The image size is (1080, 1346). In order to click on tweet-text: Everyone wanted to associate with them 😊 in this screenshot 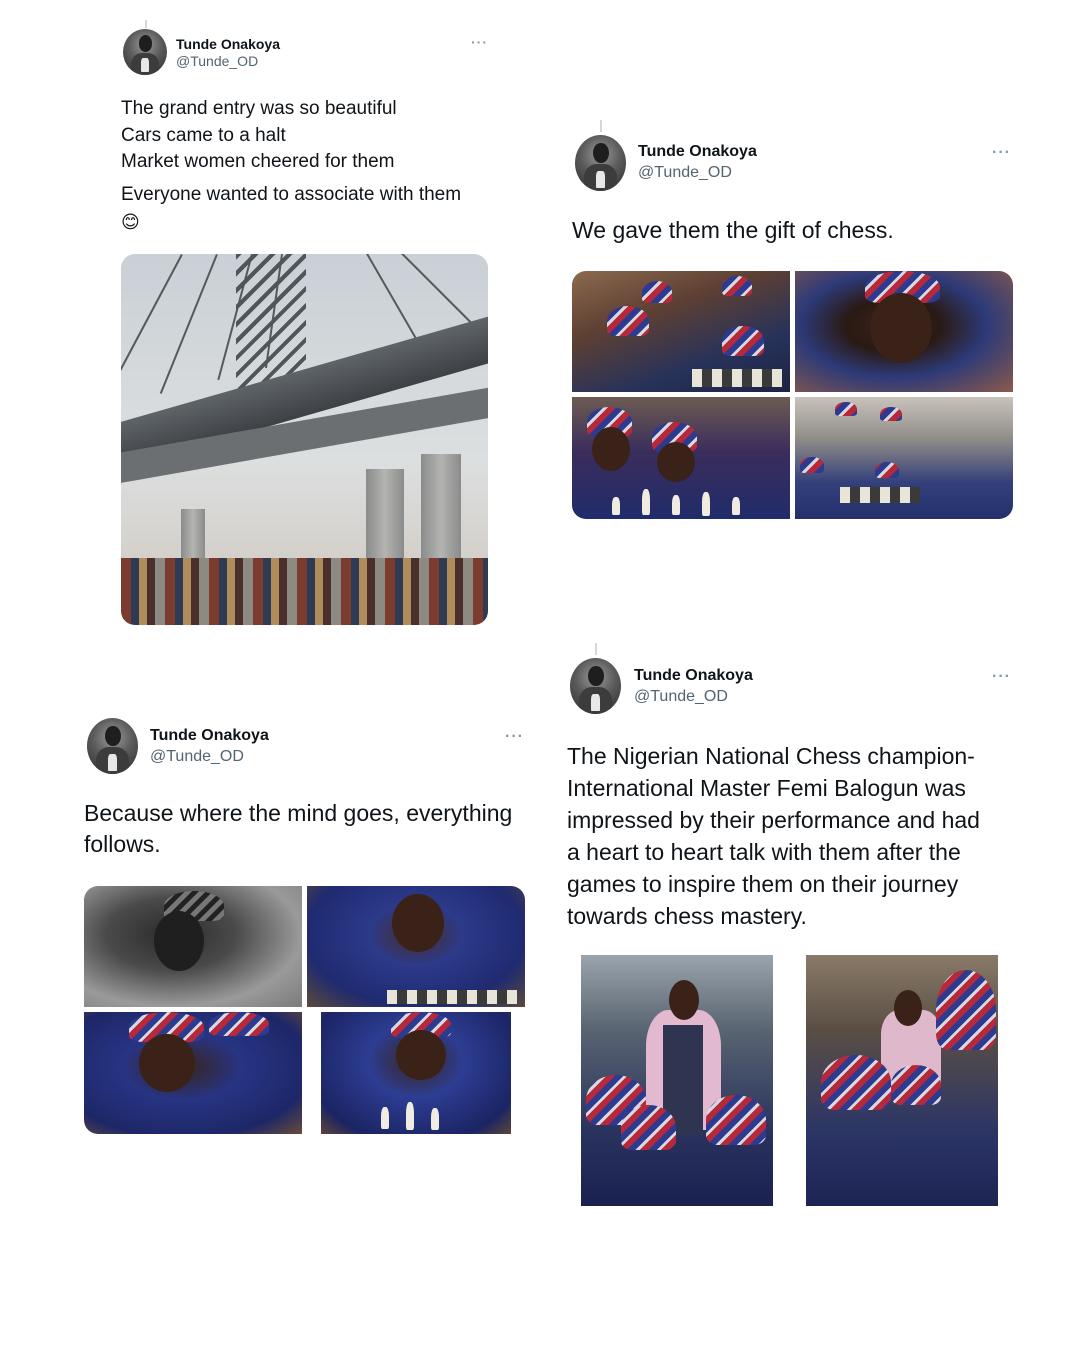, I will do `click(291, 208)`.